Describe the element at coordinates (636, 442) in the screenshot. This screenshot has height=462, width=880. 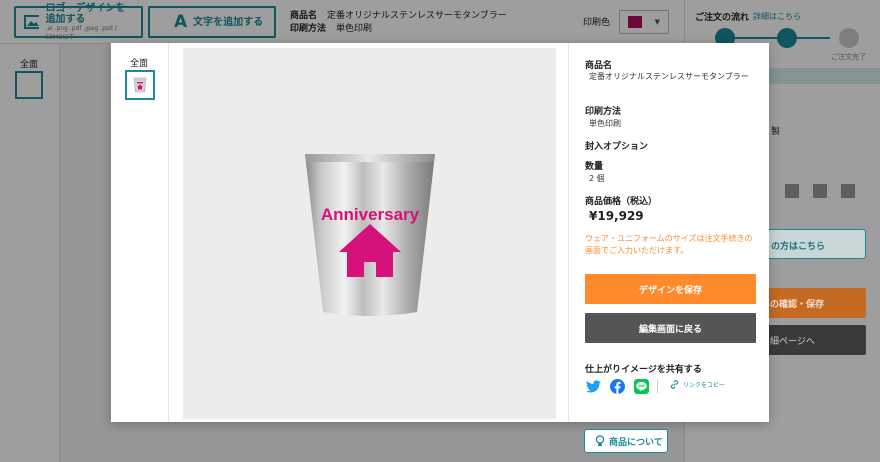
I see `about-product-label: 商品について` at that location.